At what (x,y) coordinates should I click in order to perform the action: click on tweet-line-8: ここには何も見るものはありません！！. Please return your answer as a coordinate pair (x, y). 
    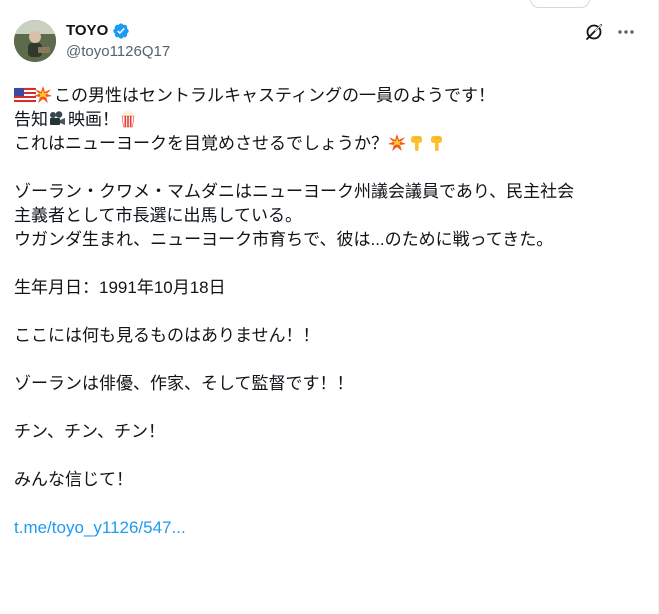
    Looking at the image, I should click on (167, 335).